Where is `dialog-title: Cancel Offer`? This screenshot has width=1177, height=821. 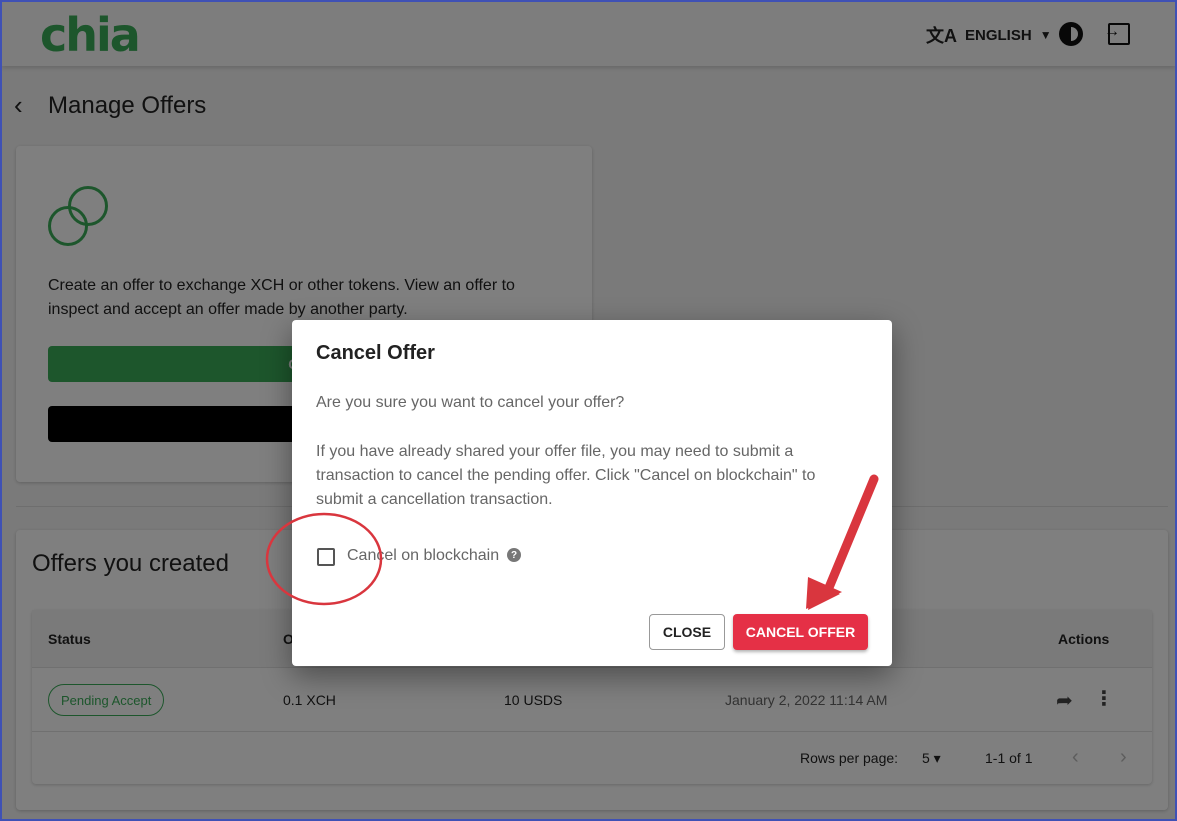 dialog-title: Cancel Offer is located at coordinates (375, 353).